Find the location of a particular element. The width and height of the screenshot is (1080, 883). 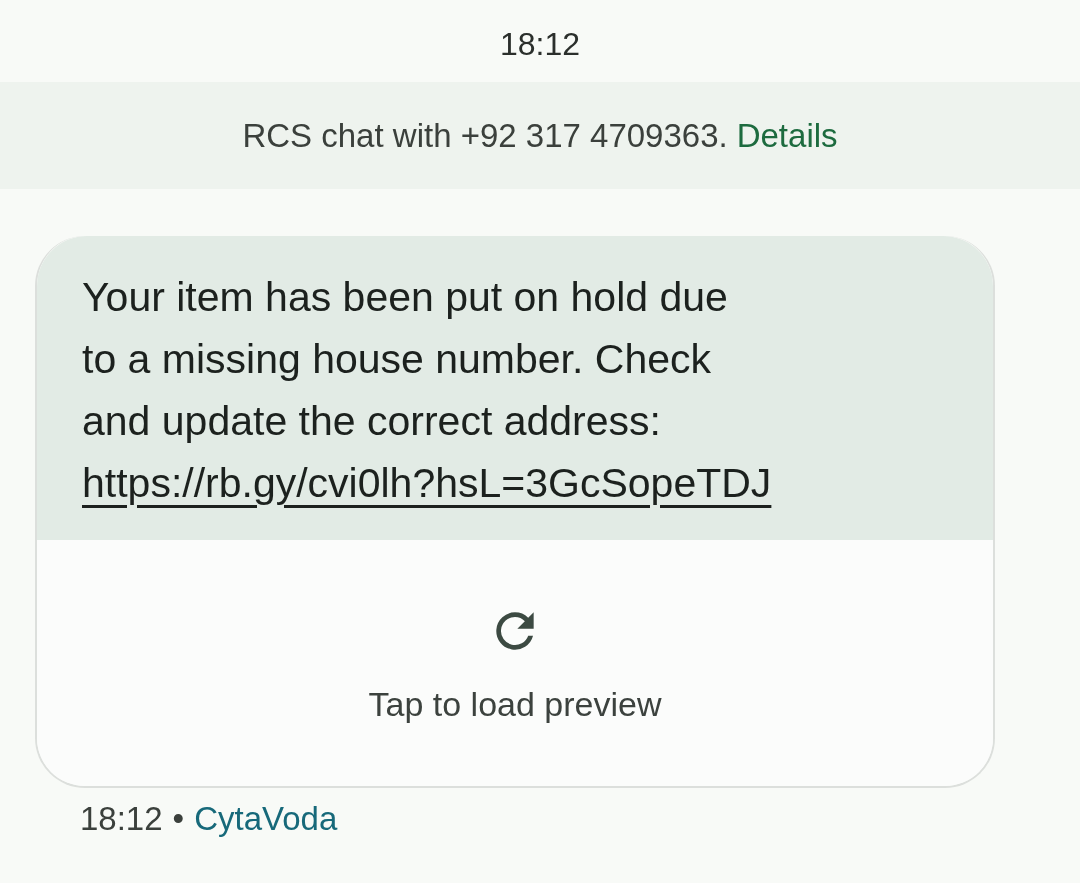

banner-text: RCS chat with +92 317 4709363. is located at coordinates (485, 135).